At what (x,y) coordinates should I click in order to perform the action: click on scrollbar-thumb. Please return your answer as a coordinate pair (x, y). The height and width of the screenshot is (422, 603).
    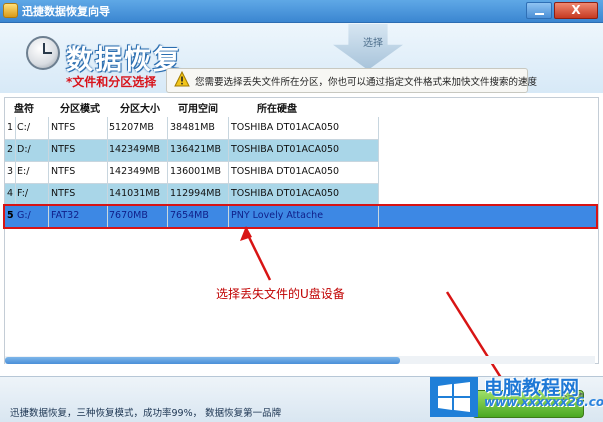
    Looking at the image, I should click on (202, 360).